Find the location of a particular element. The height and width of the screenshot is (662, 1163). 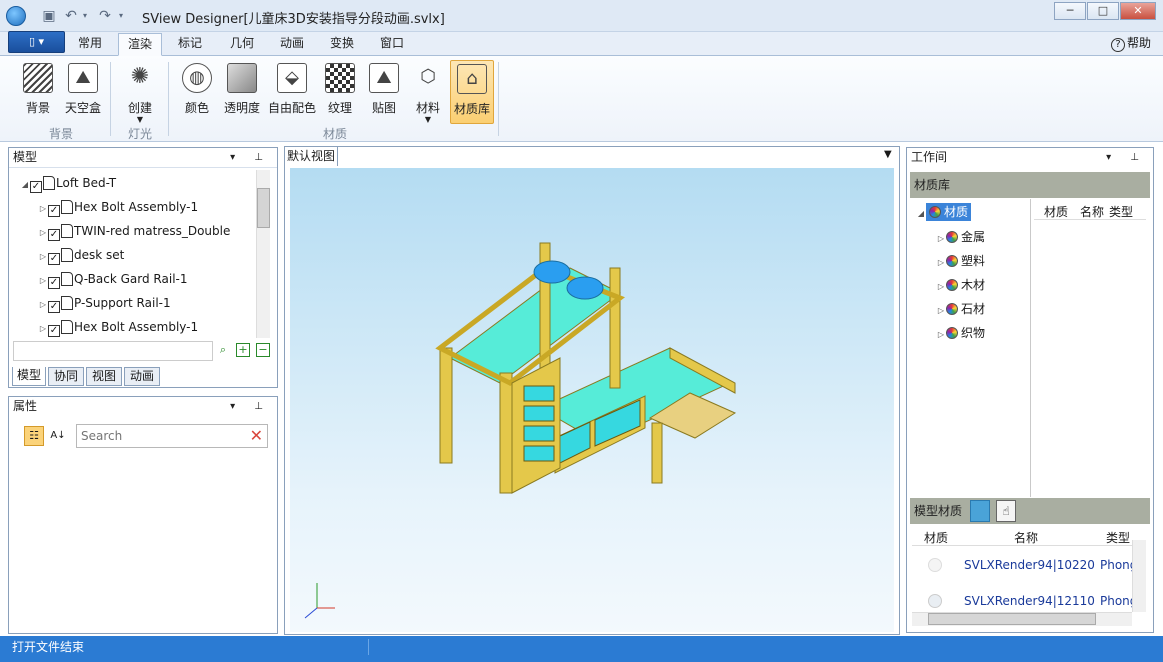

pick-hand-icon: ☝ is located at coordinates (1006, 511).